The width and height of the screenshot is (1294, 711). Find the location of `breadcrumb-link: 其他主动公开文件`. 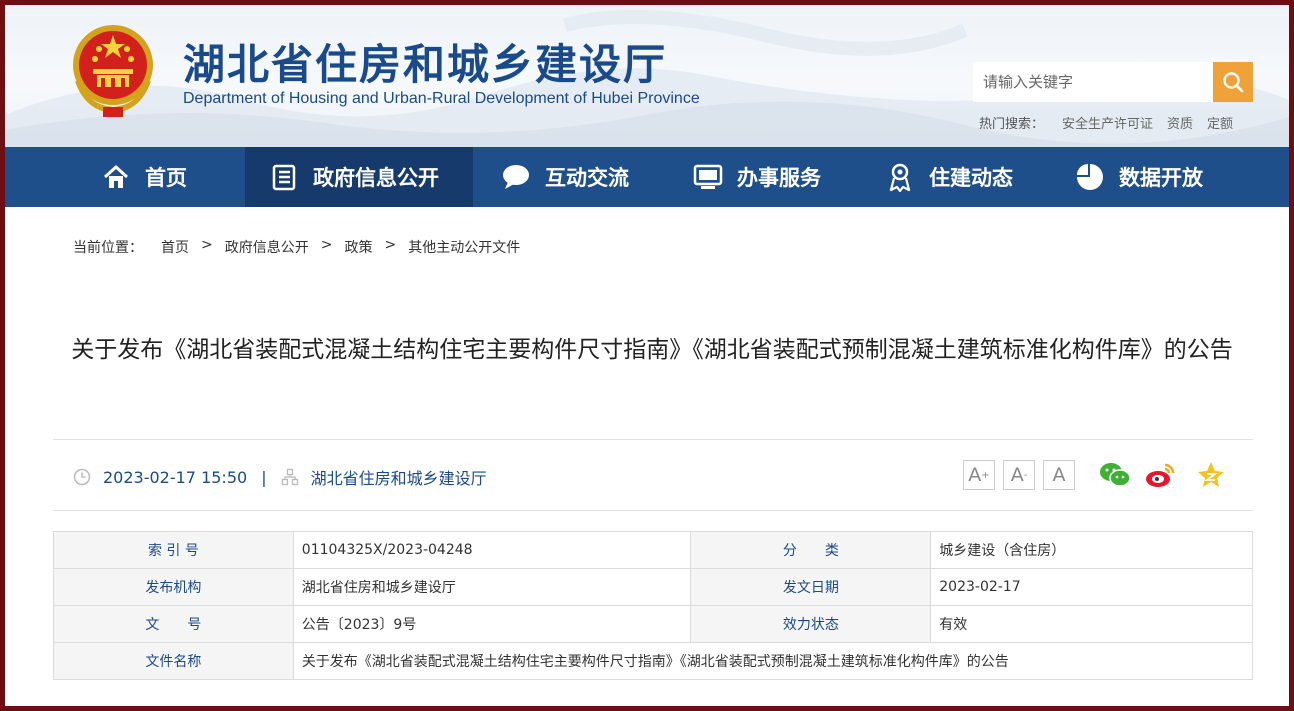

breadcrumb-link: 其他主动公开文件 is located at coordinates (464, 247).